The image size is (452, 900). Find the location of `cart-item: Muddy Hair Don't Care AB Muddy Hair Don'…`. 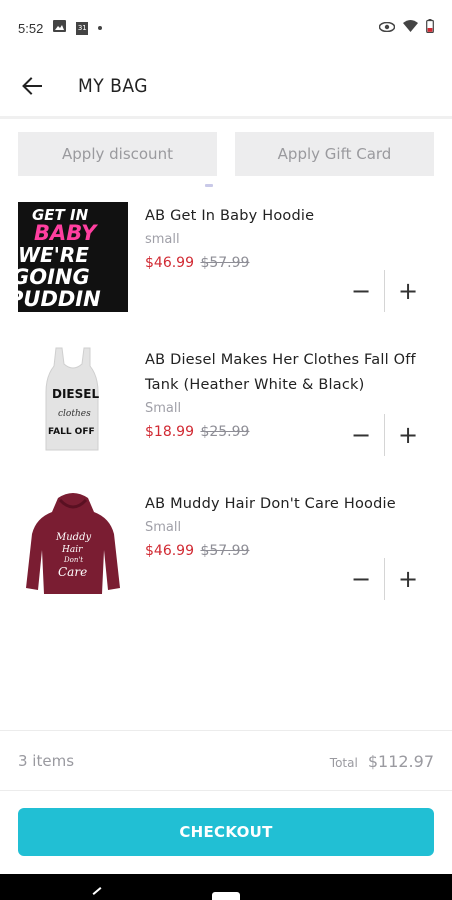

cart-item: Muddy Hair Don't Care AB Muddy Hair Don'… is located at coordinates (226, 550).